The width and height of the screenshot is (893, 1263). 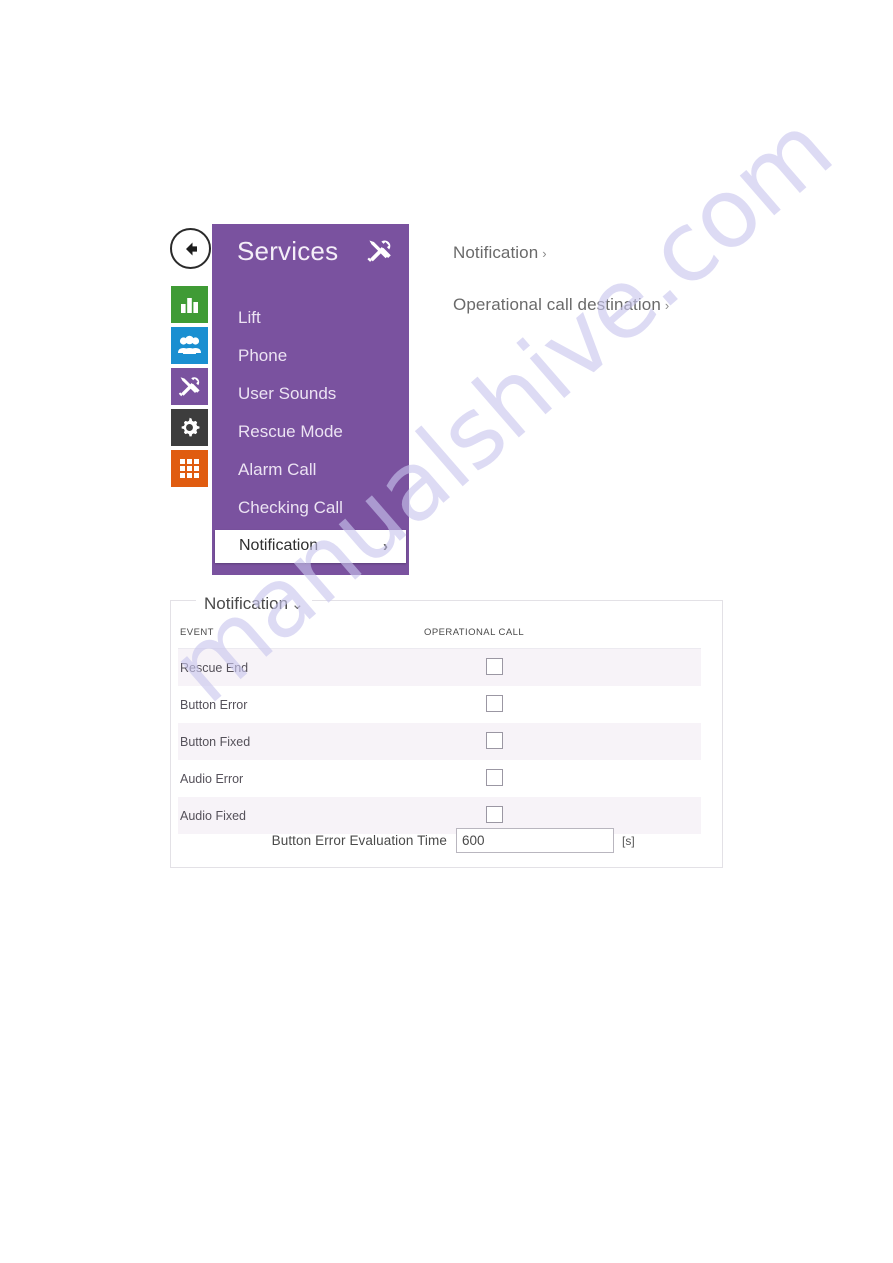 What do you see at coordinates (494, 740) in the screenshot?
I see `checkbox-operational-call-button-fixed` at bounding box center [494, 740].